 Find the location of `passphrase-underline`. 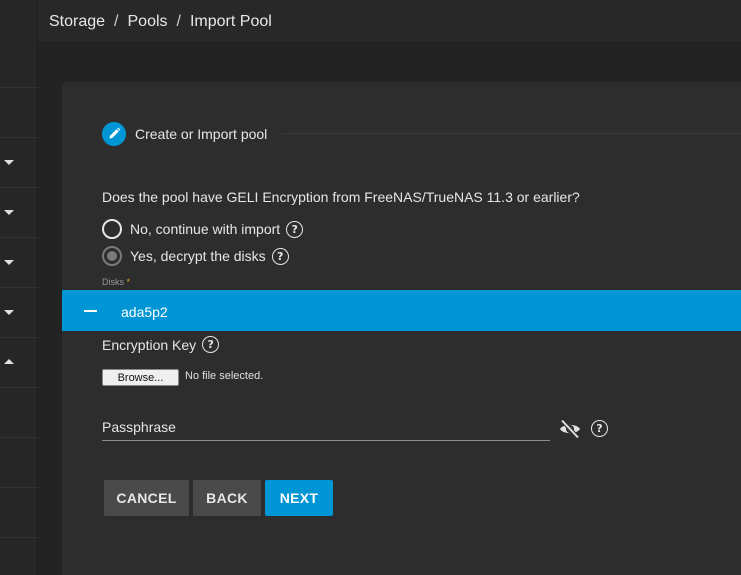

passphrase-underline is located at coordinates (326, 440).